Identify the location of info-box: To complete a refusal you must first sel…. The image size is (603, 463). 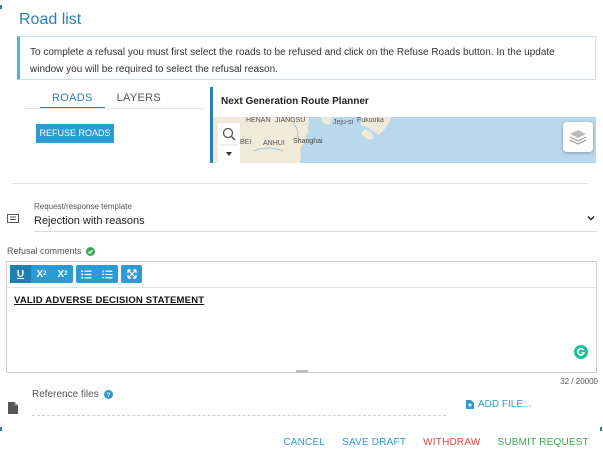
(306, 58).